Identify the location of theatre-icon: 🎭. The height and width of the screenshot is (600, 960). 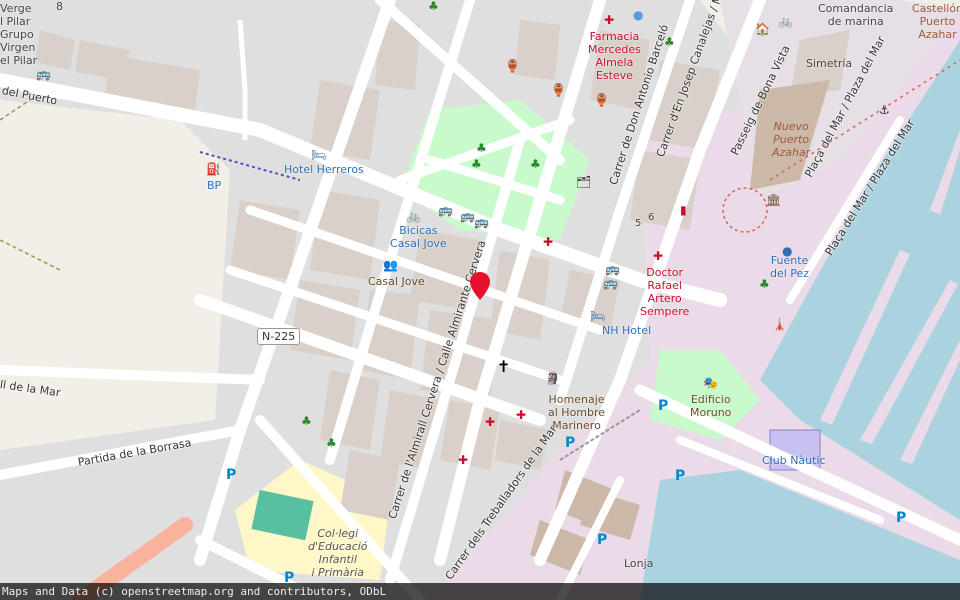
(710, 383).